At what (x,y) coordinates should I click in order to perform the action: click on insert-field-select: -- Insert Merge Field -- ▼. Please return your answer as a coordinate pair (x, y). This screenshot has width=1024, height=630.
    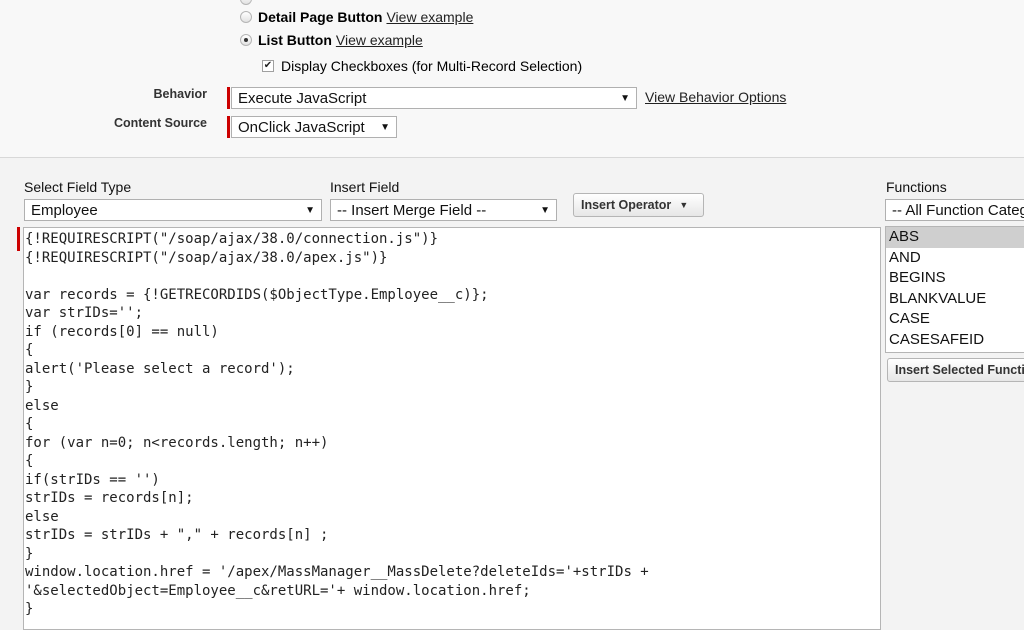
    Looking at the image, I should click on (443, 210).